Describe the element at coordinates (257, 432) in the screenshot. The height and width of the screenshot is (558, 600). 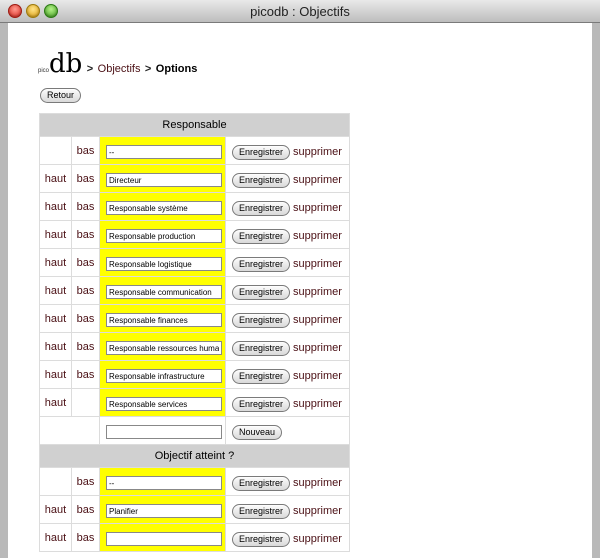
I see `new-button: Nouveau` at that location.